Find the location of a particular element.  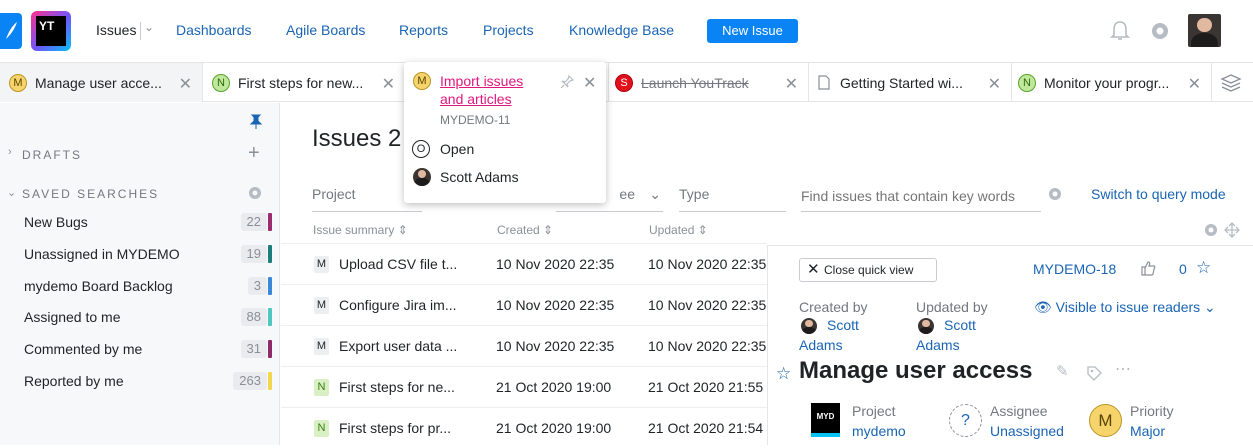

priority-value: Major is located at coordinates (1147, 431).